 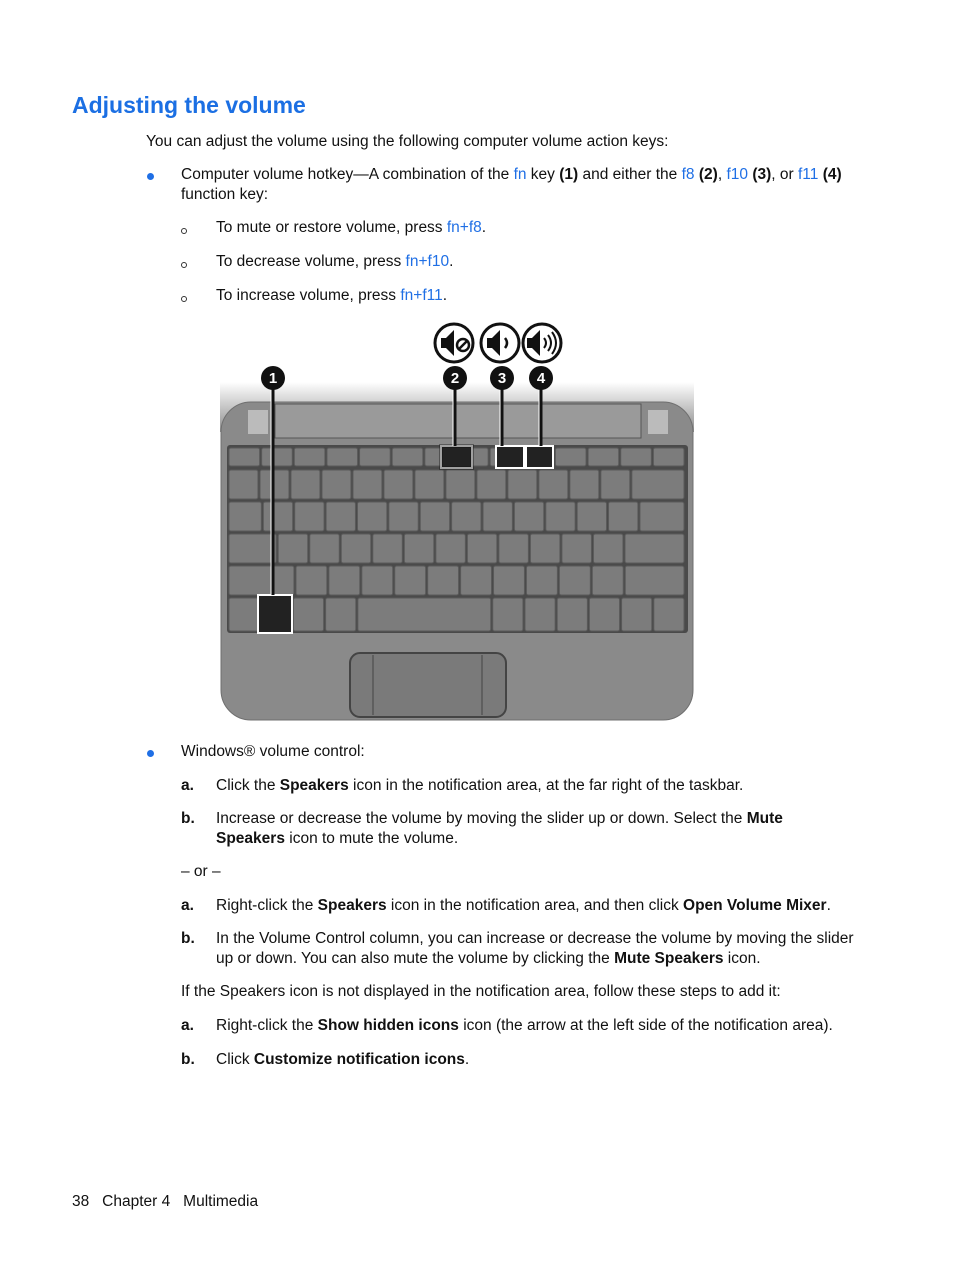 What do you see at coordinates (808, 174) in the screenshot?
I see `f11-link: f11` at bounding box center [808, 174].